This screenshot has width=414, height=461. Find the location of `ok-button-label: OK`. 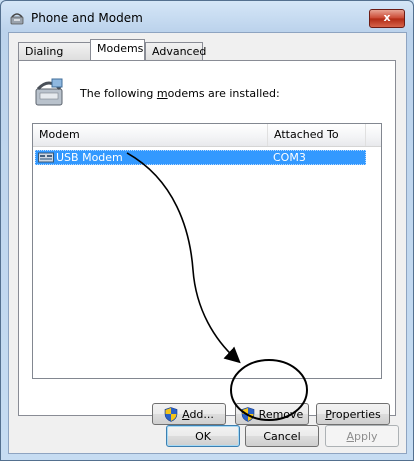

ok-button-label: OK is located at coordinates (203, 436).